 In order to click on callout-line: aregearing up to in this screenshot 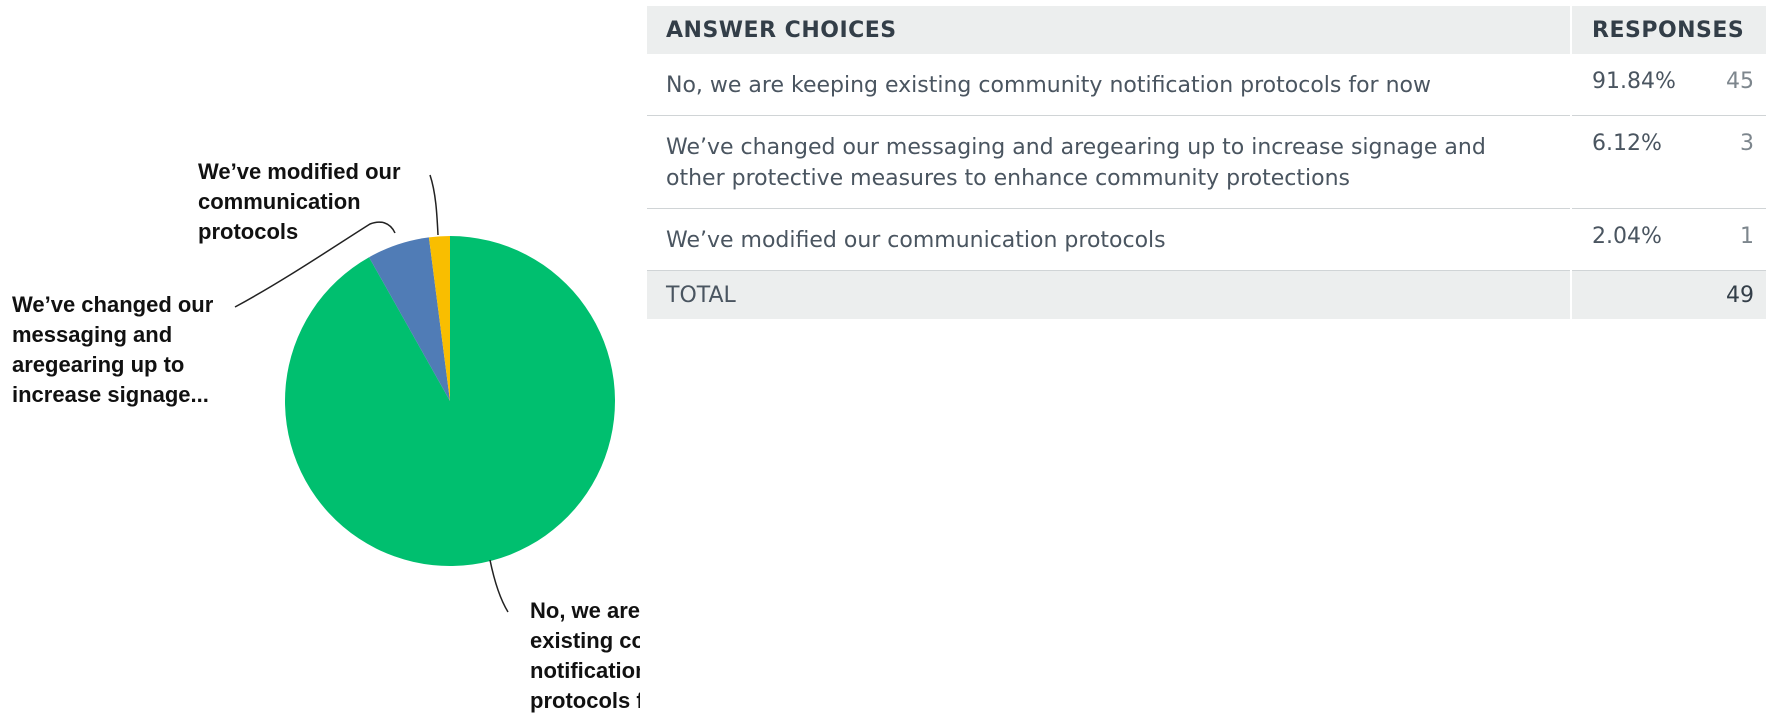, I will do `click(98, 364)`.